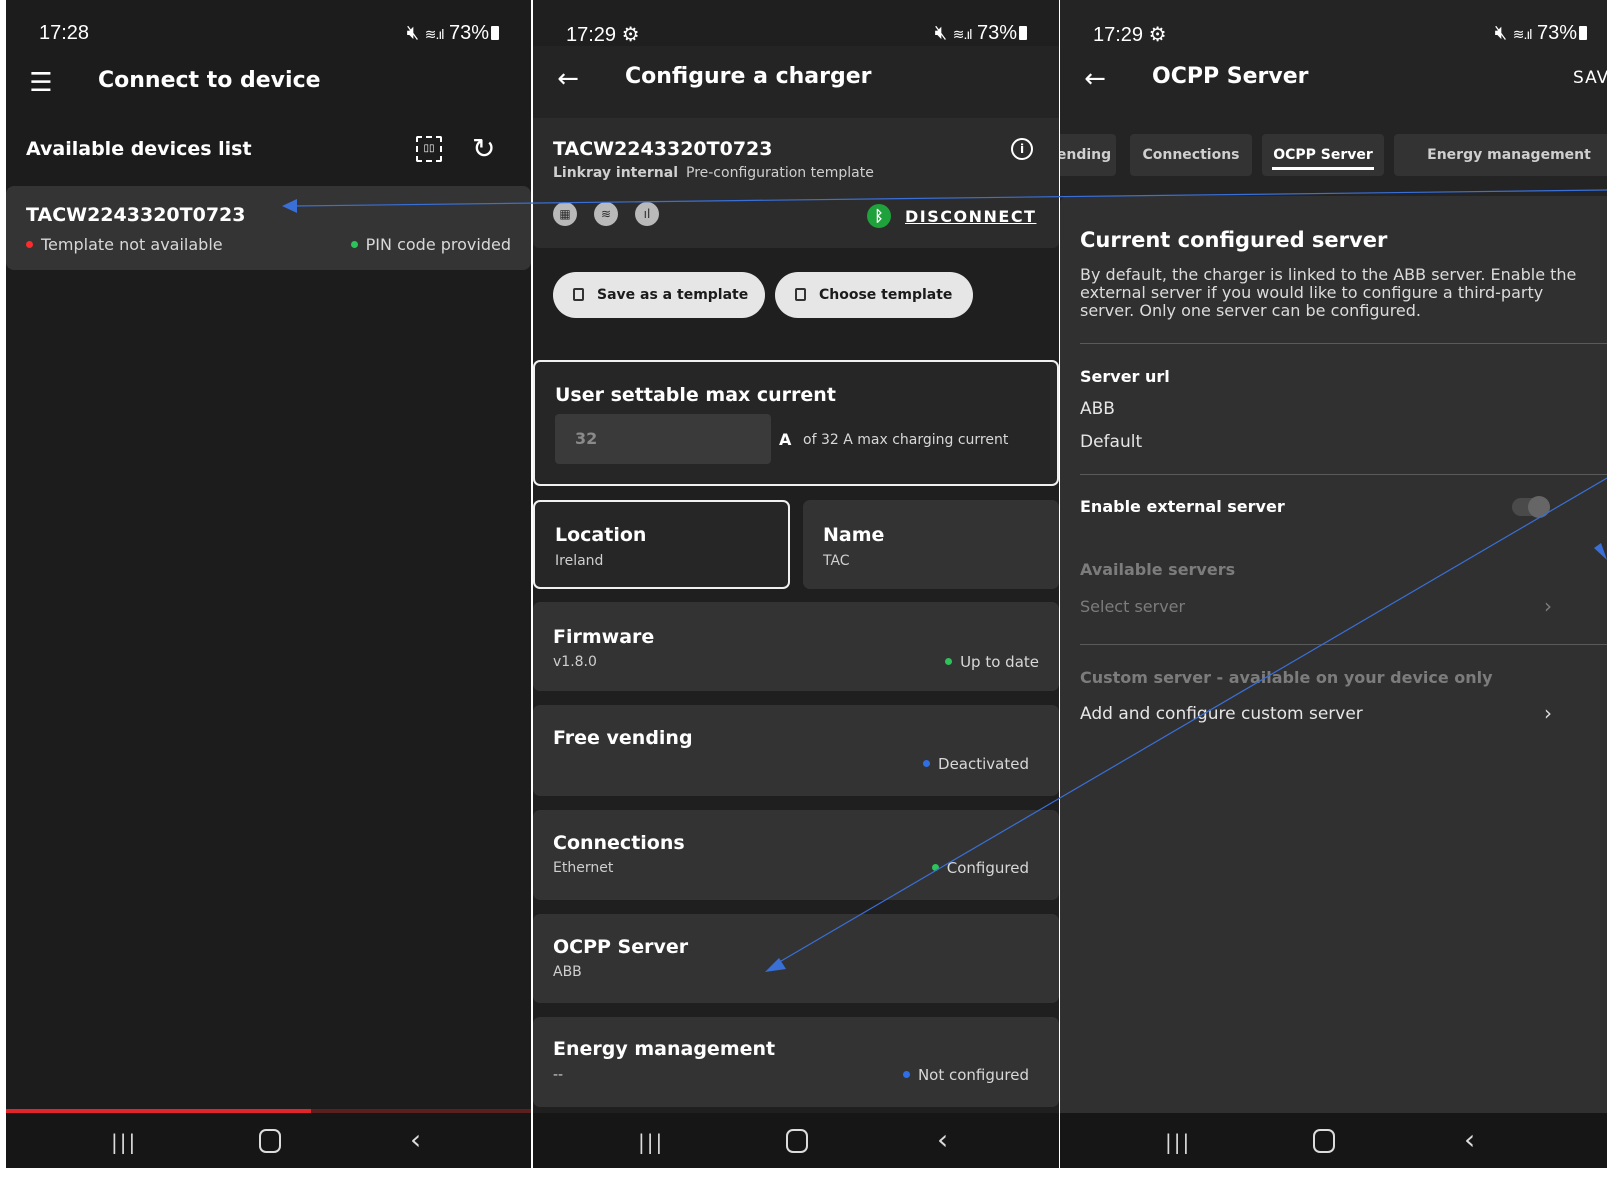 Image resolution: width=1607 pixels, height=1197 pixels. Describe the element at coordinates (1234, 240) in the screenshot. I see `current-server-heading: Current configured server` at that location.